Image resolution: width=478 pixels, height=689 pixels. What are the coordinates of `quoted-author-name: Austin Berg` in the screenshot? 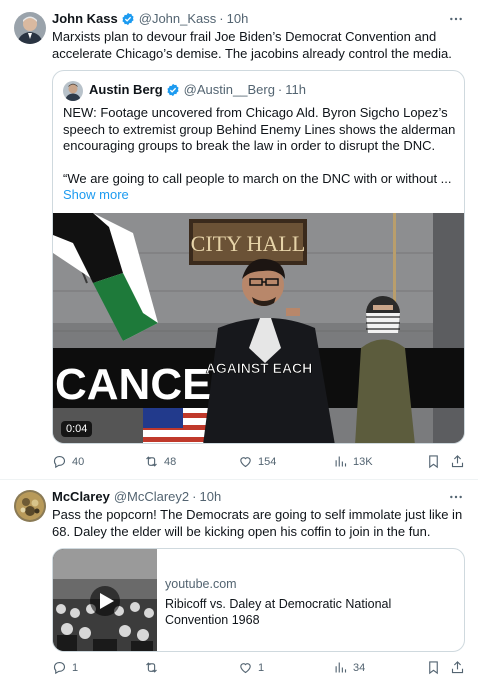 It's located at (126, 89).